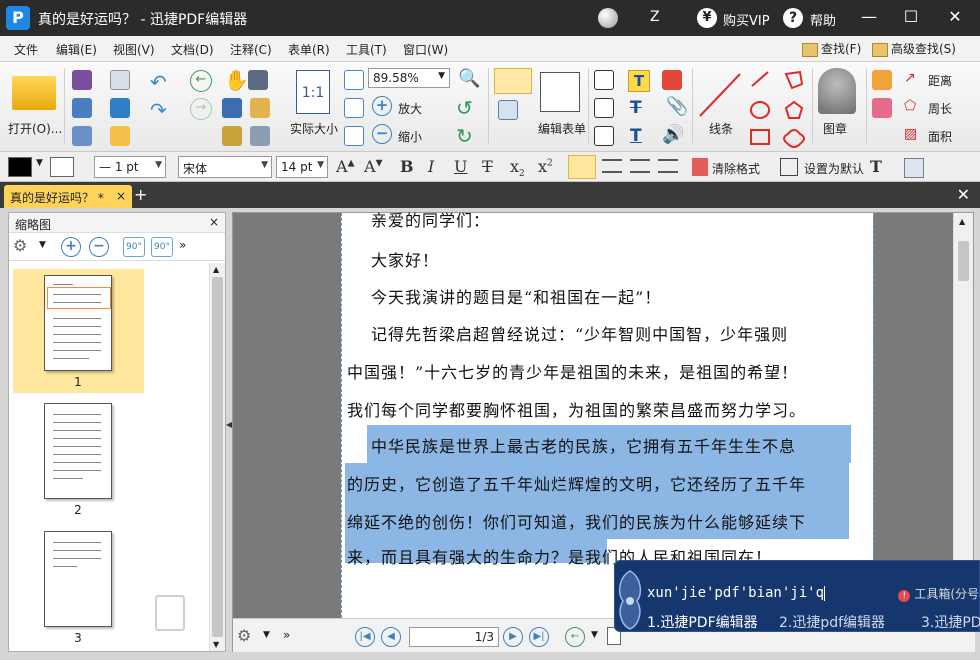  What do you see at coordinates (236, 80) in the screenshot?
I see `hand-icon: ✋` at bounding box center [236, 80].